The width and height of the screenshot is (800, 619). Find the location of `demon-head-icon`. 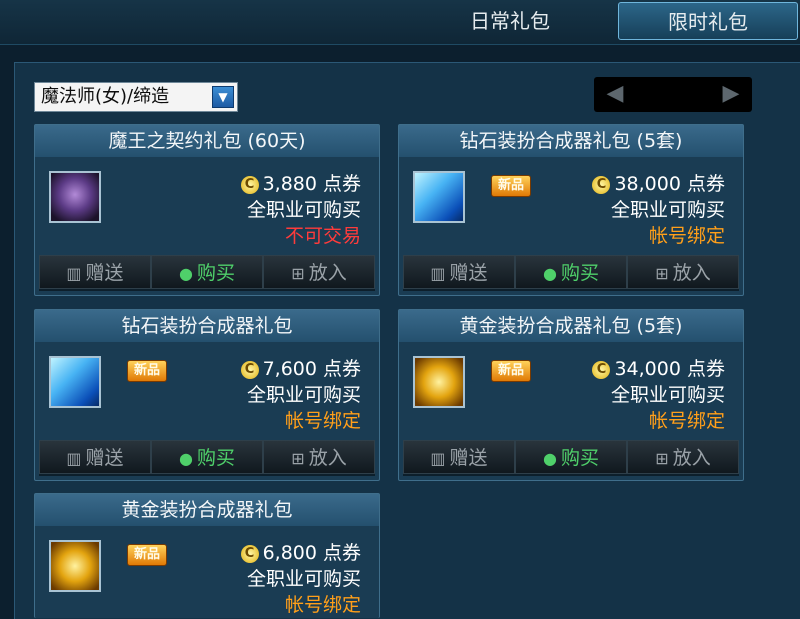

demon-head-icon is located at coordinates (75, 197).